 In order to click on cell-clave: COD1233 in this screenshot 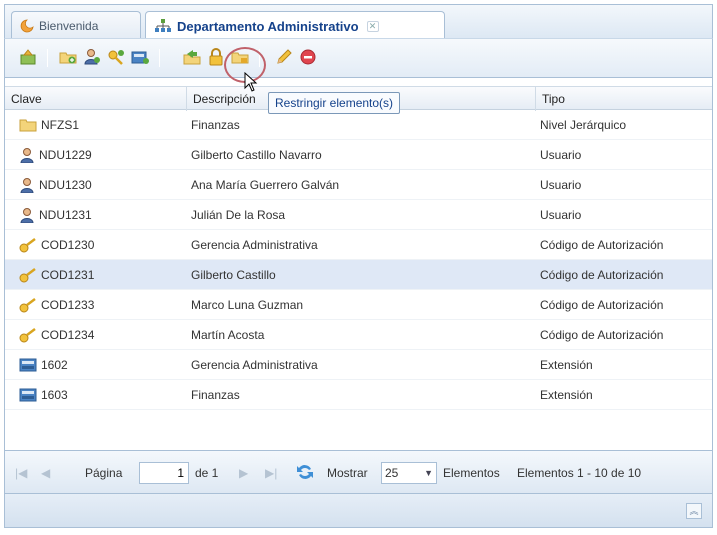, I will do `click(68, 305)`.